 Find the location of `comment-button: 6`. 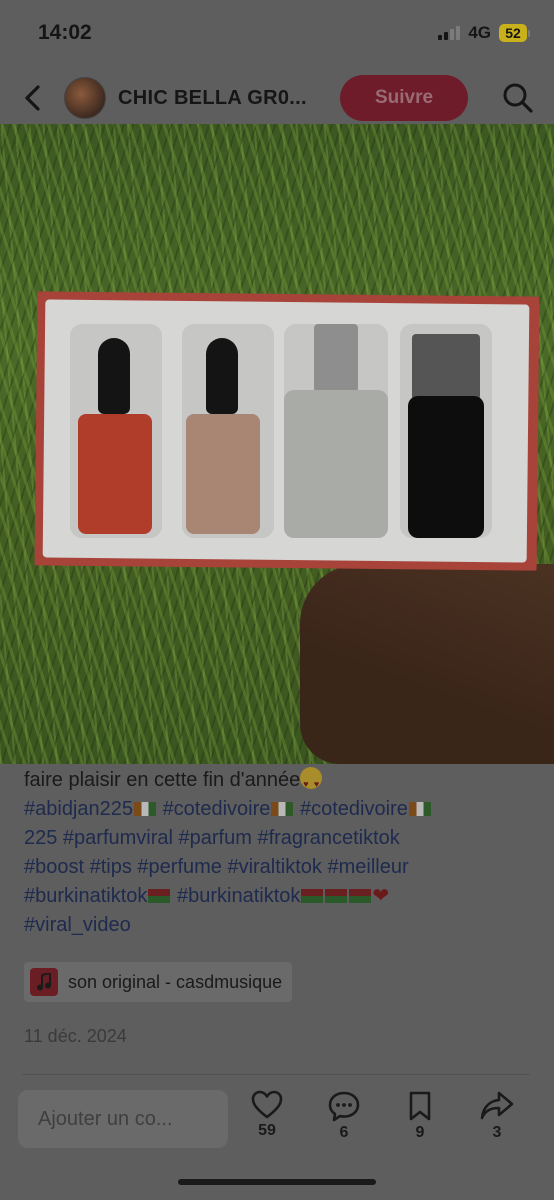

comment-button: 6 is located at coordinates (344, 1116).